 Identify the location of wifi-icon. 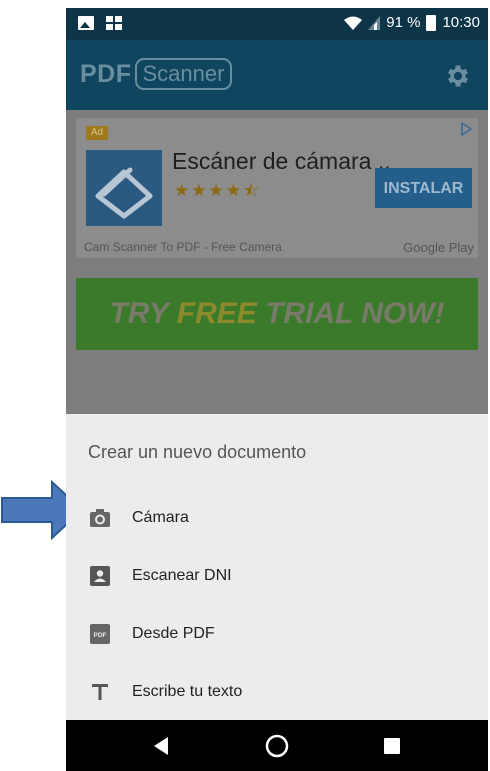
(353, 23).